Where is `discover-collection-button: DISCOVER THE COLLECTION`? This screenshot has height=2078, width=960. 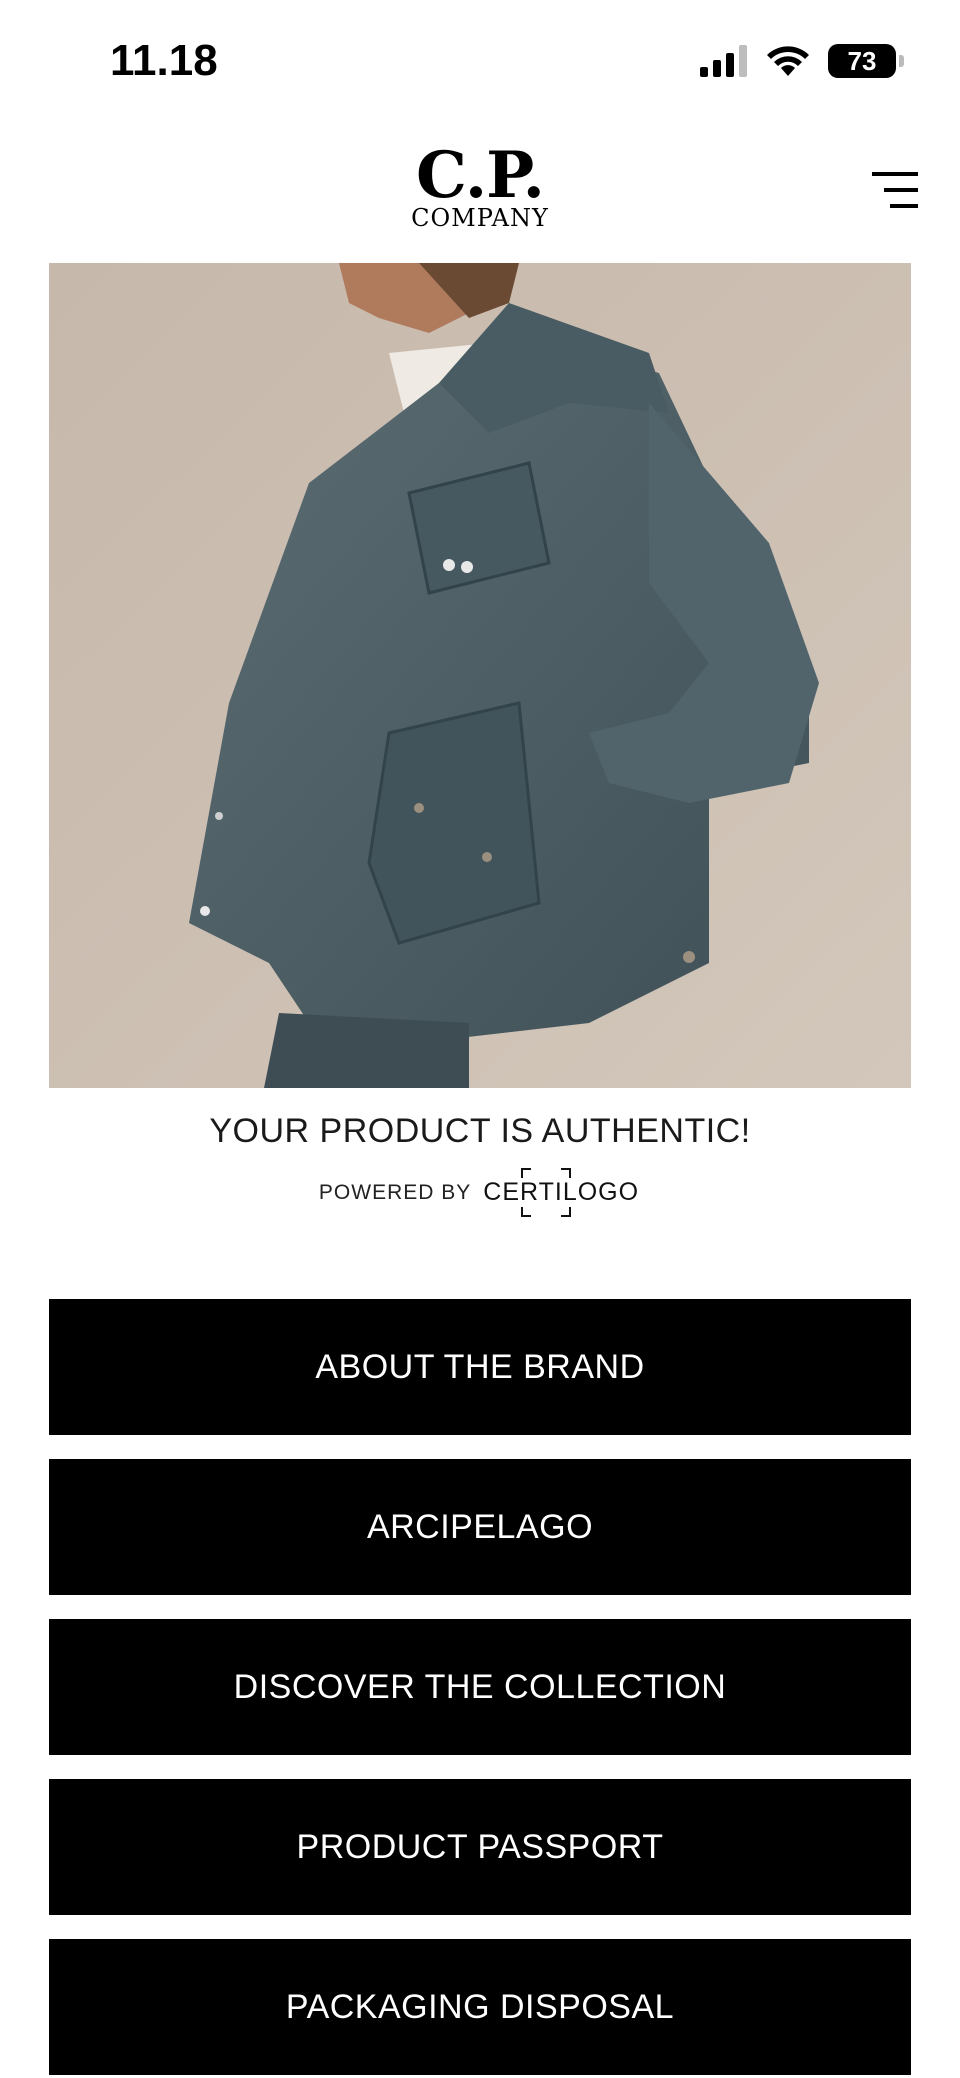 discover-collection-button: DISCOVER THE COLLECTION is located at coordinates (480, 1687).